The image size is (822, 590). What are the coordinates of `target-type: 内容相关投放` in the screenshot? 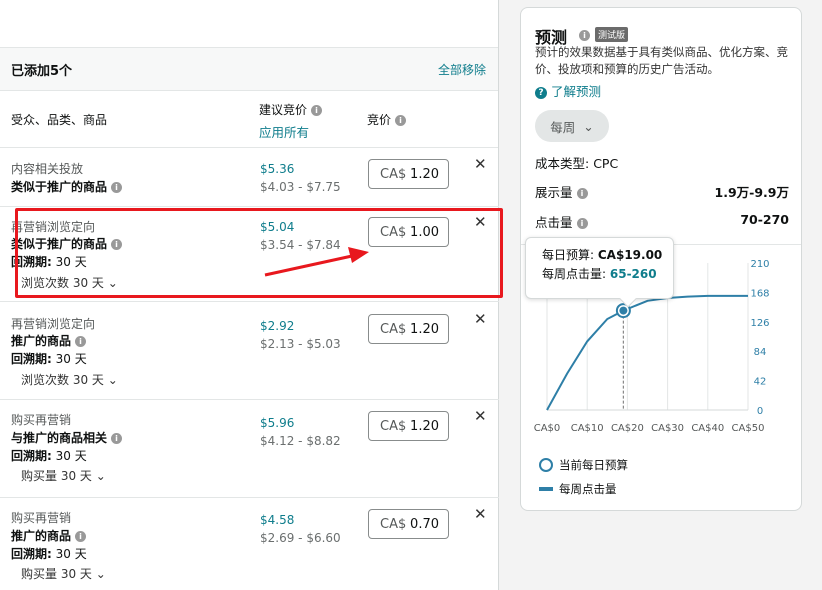 It's located at (47, 169).